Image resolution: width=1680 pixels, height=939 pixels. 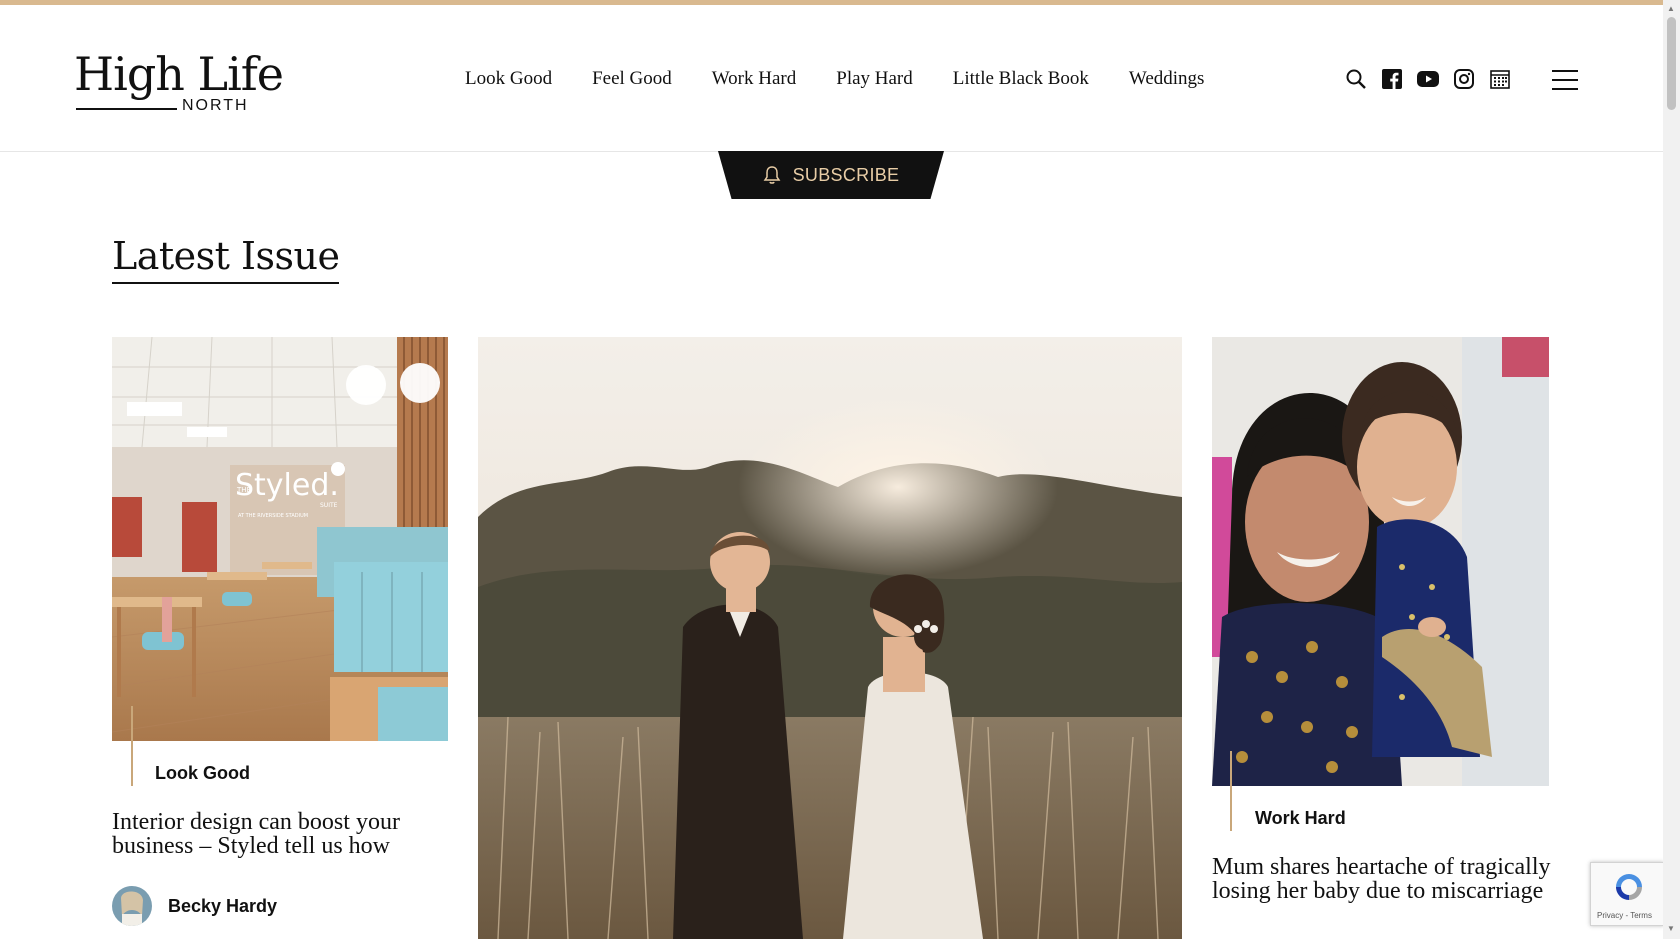 I want to click on site-logo: High Life NORTH, so click(x=179, y=83).